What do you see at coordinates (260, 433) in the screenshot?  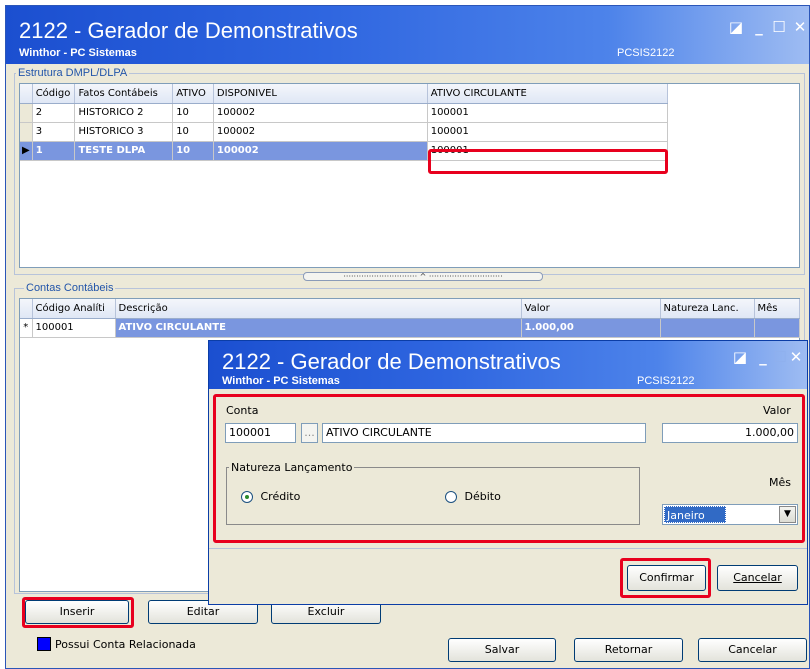 I see `conta-code-input: 100001` at bounding box center [260, 433].